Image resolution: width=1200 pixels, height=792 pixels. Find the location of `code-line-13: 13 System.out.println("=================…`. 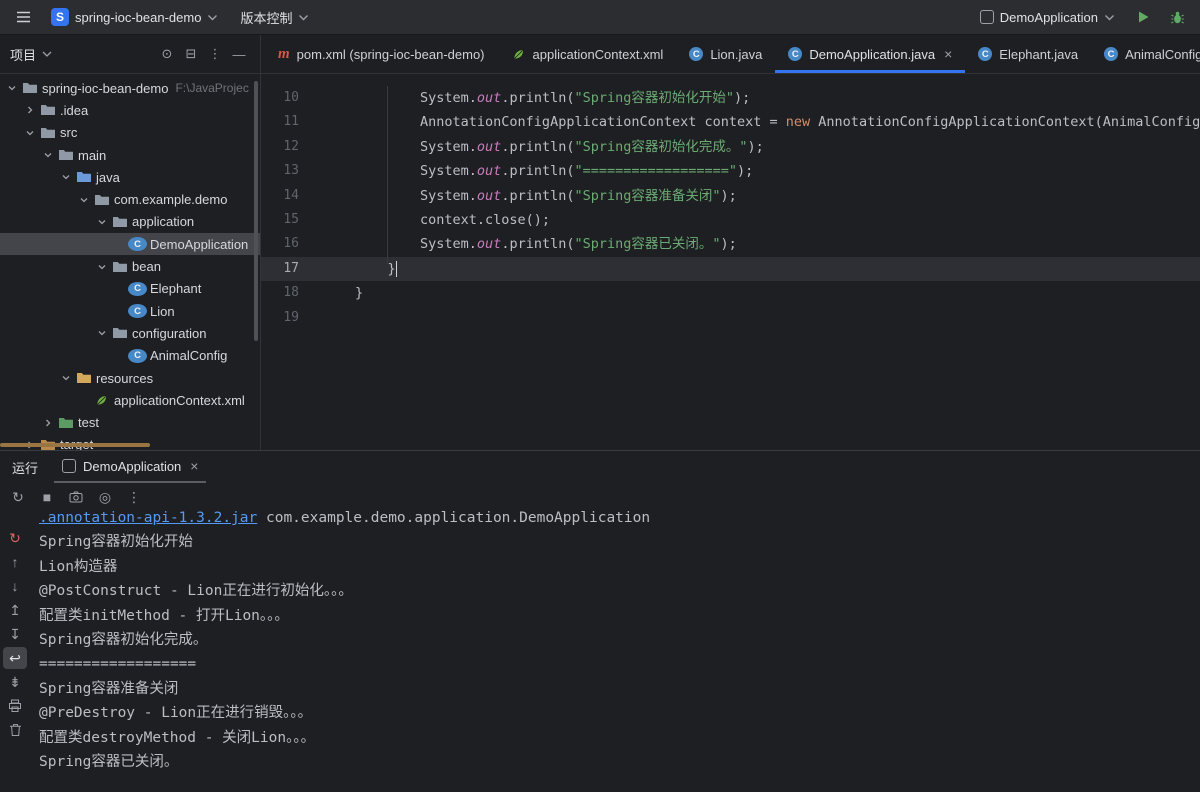

code-line-13: 13 System.out.println("=================… is located at coordinates (730, 171).